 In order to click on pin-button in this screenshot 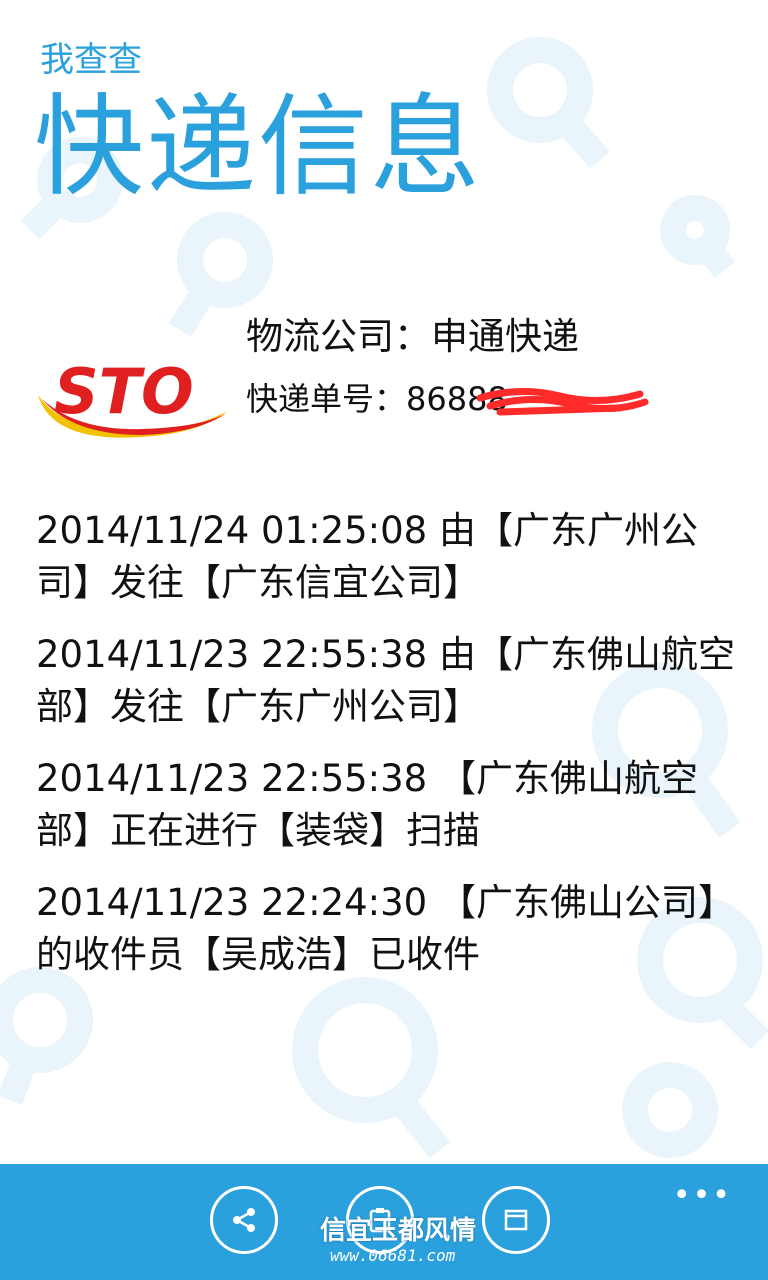, I will do `click(516, 1220)`.